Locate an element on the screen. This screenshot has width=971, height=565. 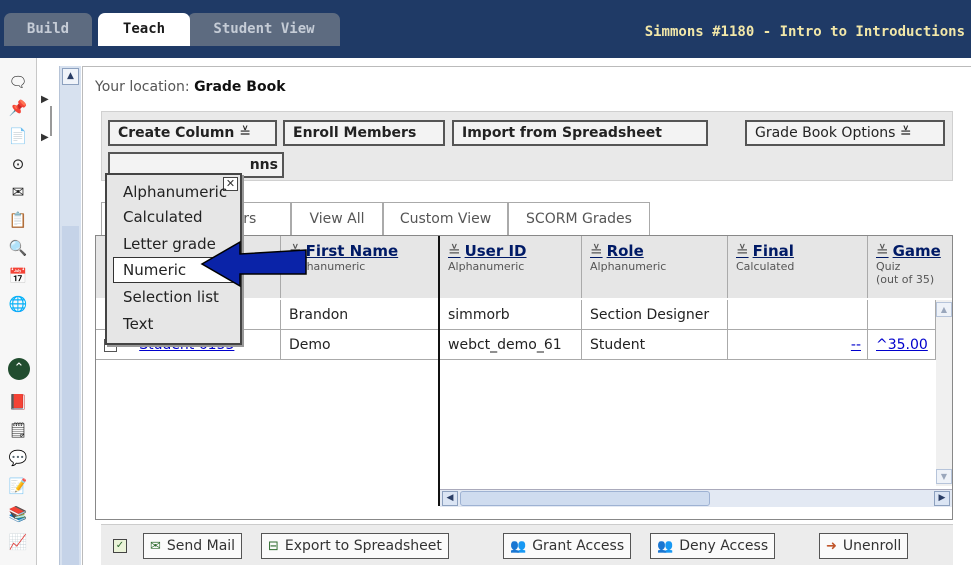
document-icon: 📄 is located at coordinates (18, 136).